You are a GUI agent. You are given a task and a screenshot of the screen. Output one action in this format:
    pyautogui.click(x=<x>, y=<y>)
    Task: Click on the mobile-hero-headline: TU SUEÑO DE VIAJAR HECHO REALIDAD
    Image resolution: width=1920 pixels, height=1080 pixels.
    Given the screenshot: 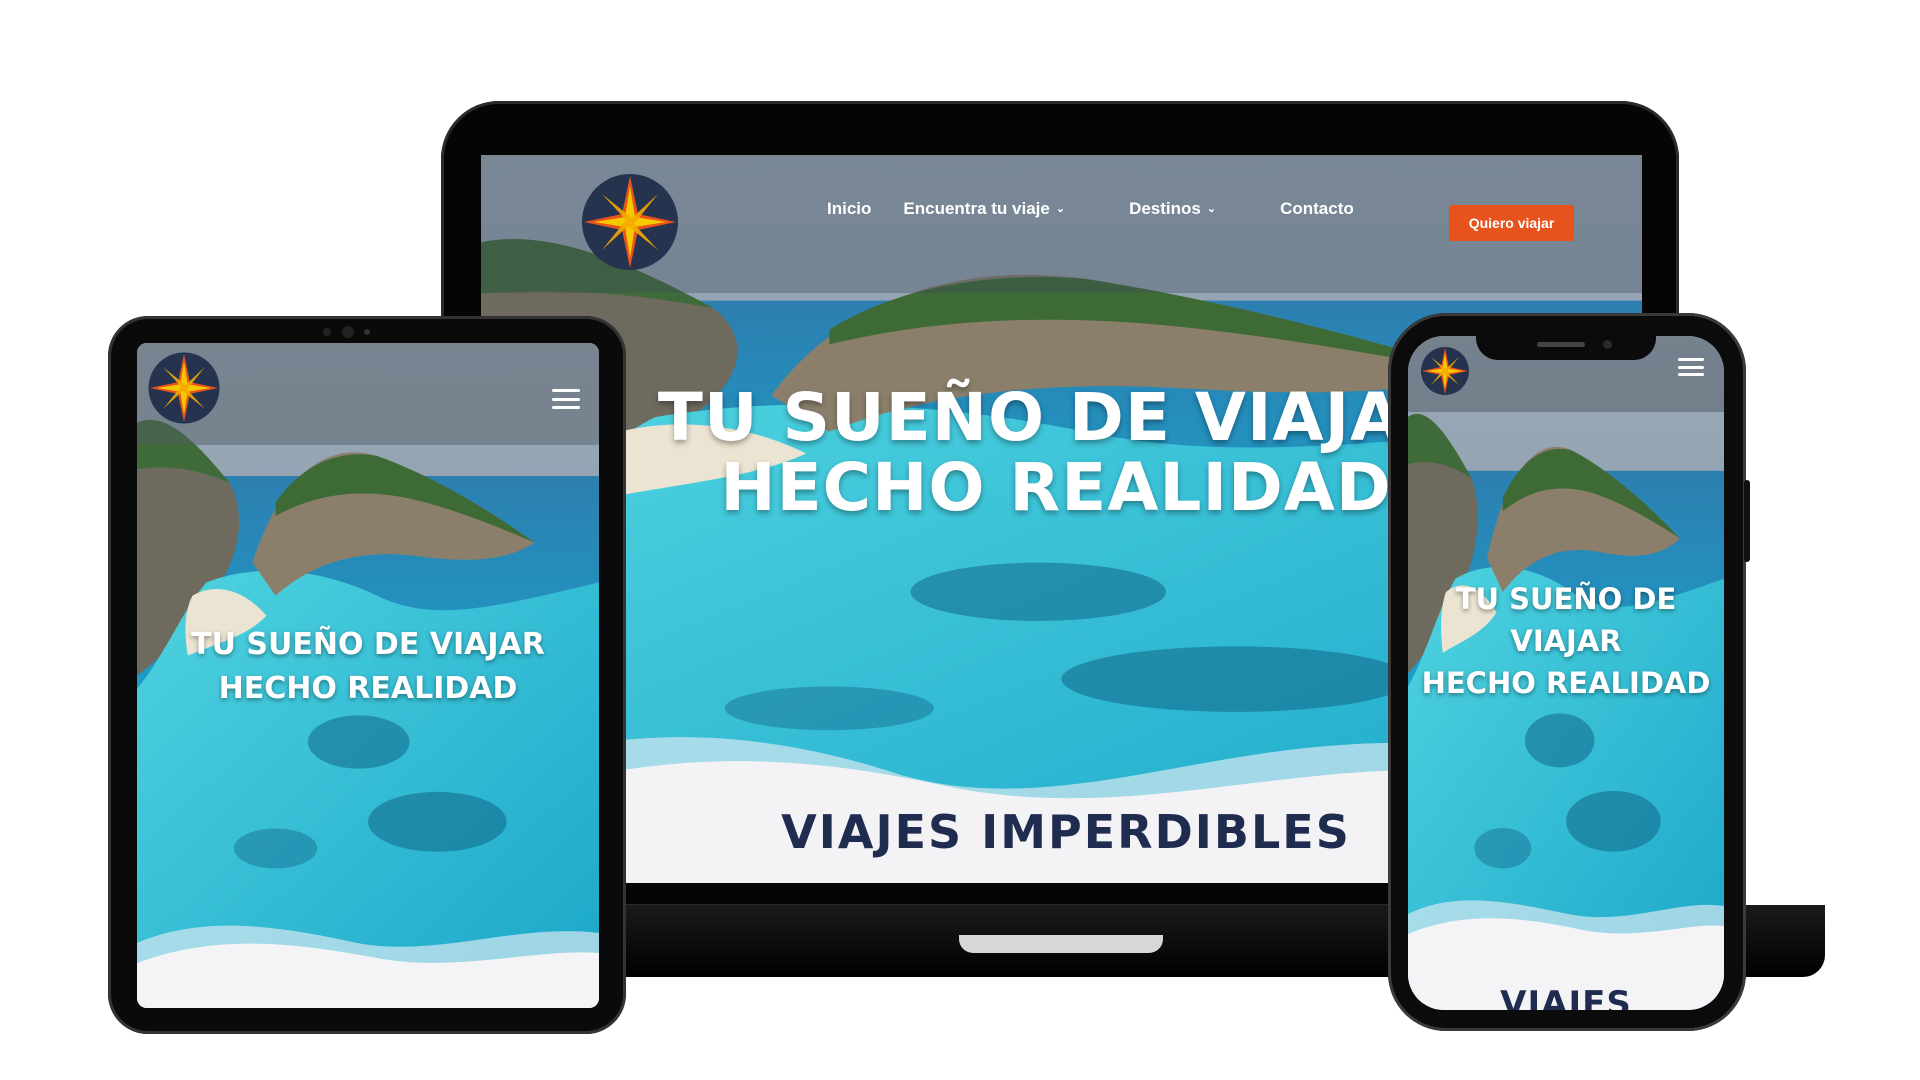 What is the action you would take?
    pyautogui.click(x=1566, y=641)
    